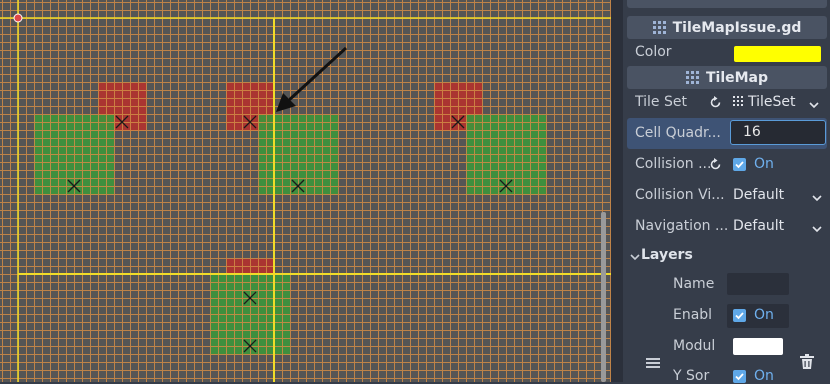 The height and width of the screenshot is (384, 830). What do you see at coordinates (727, 4) in the screenshot?
I see `inspector-top-bar` at bounding box center [727, 4].